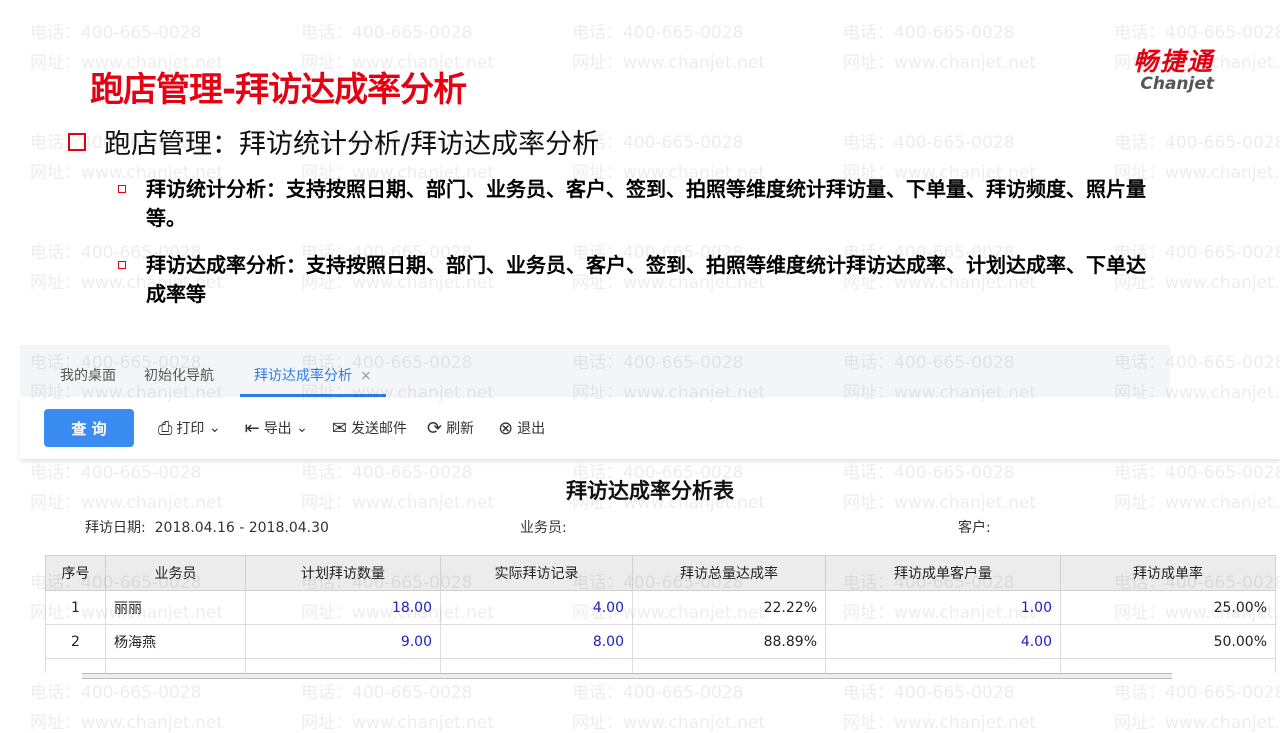 This screenshot has height=733, width=1280. I want to click on print-button: ⎙ 打印 ⌄, so click(189, 428).